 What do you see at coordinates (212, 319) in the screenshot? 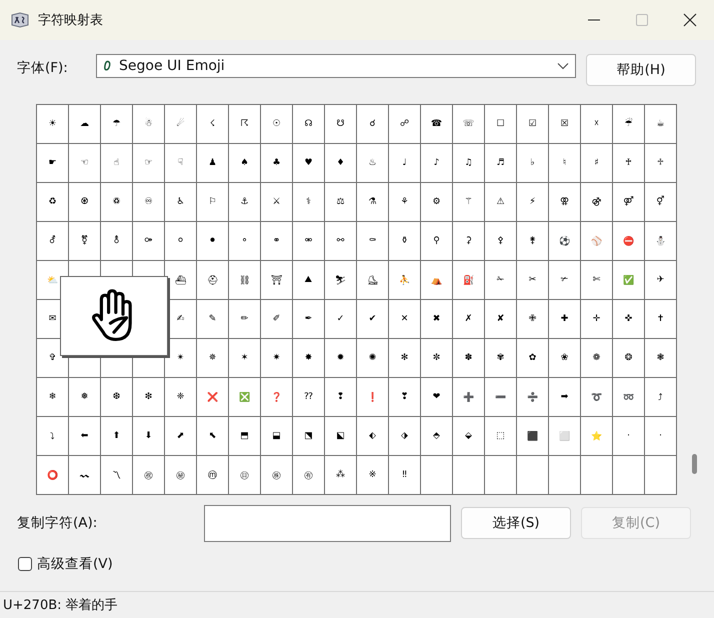
I see `character-cell: ✎` at bounding box center [212, 319].